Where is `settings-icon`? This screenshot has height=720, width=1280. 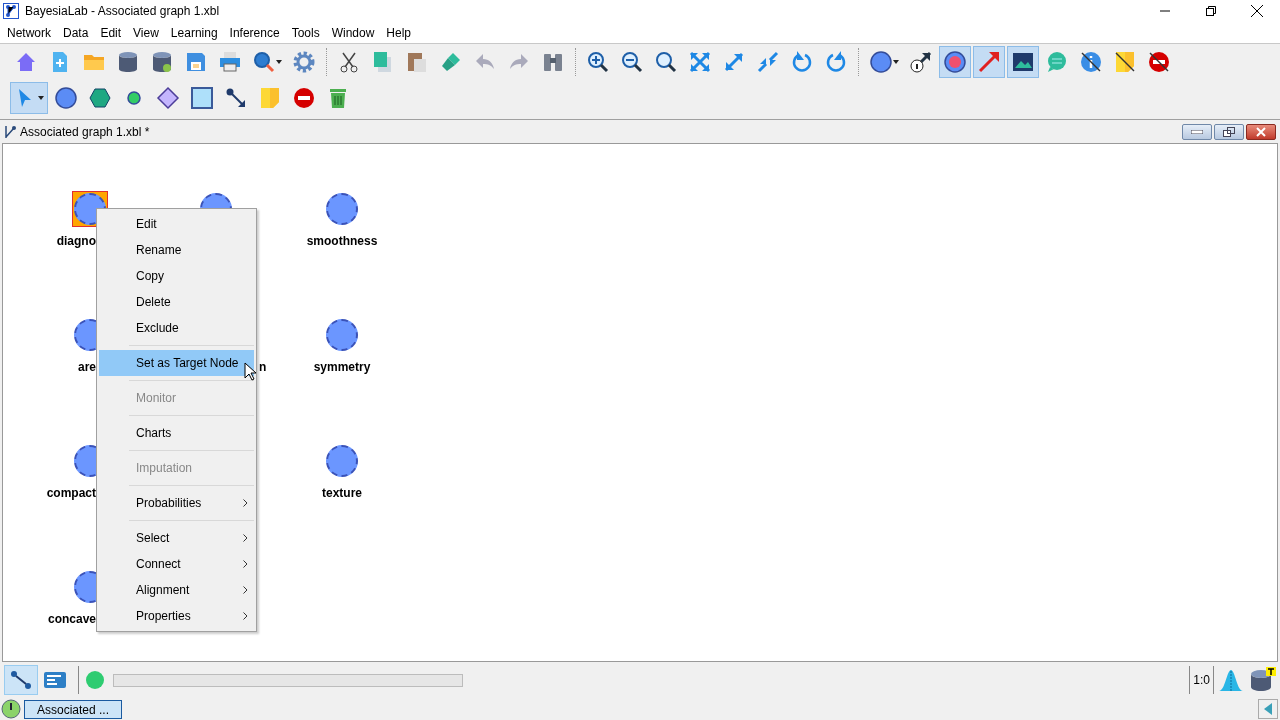
settings-icon is located at coordinates (304, 62).